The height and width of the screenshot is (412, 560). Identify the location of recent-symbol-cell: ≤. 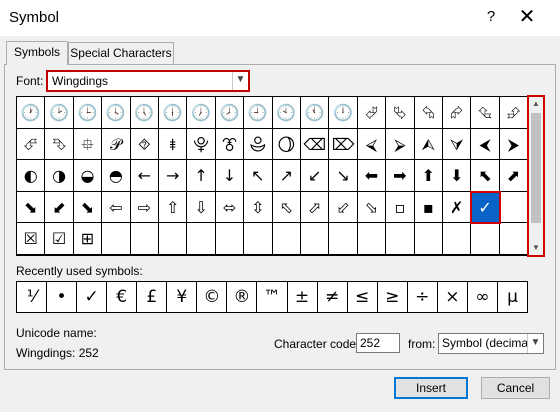
(363, 297).